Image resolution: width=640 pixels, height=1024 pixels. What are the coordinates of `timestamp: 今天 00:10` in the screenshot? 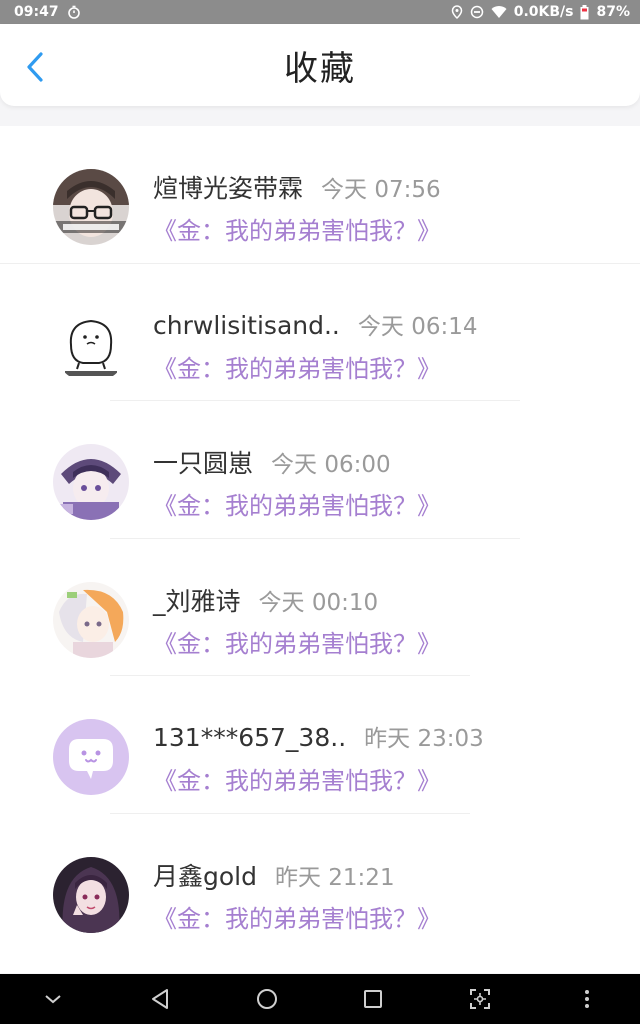 It's located at (318, 602).